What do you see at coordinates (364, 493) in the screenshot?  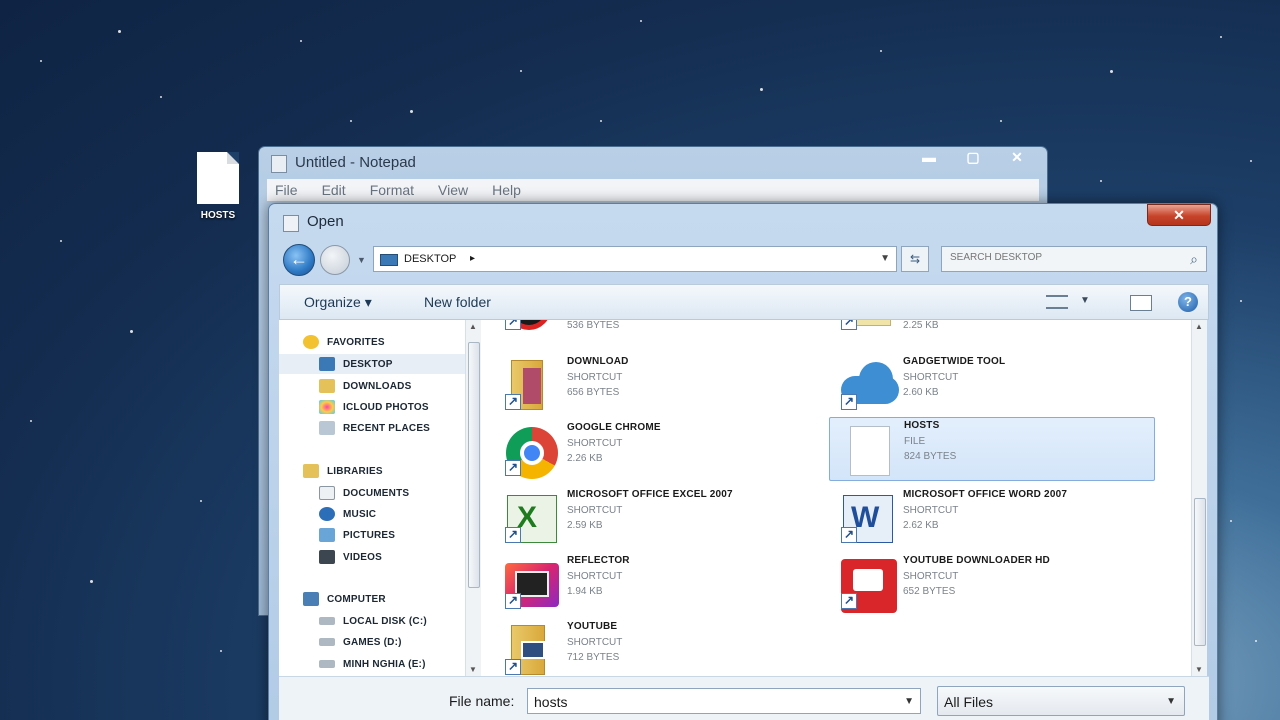 I see `nav-documents: DOCUMENTS` at bounding box center [364, 493].